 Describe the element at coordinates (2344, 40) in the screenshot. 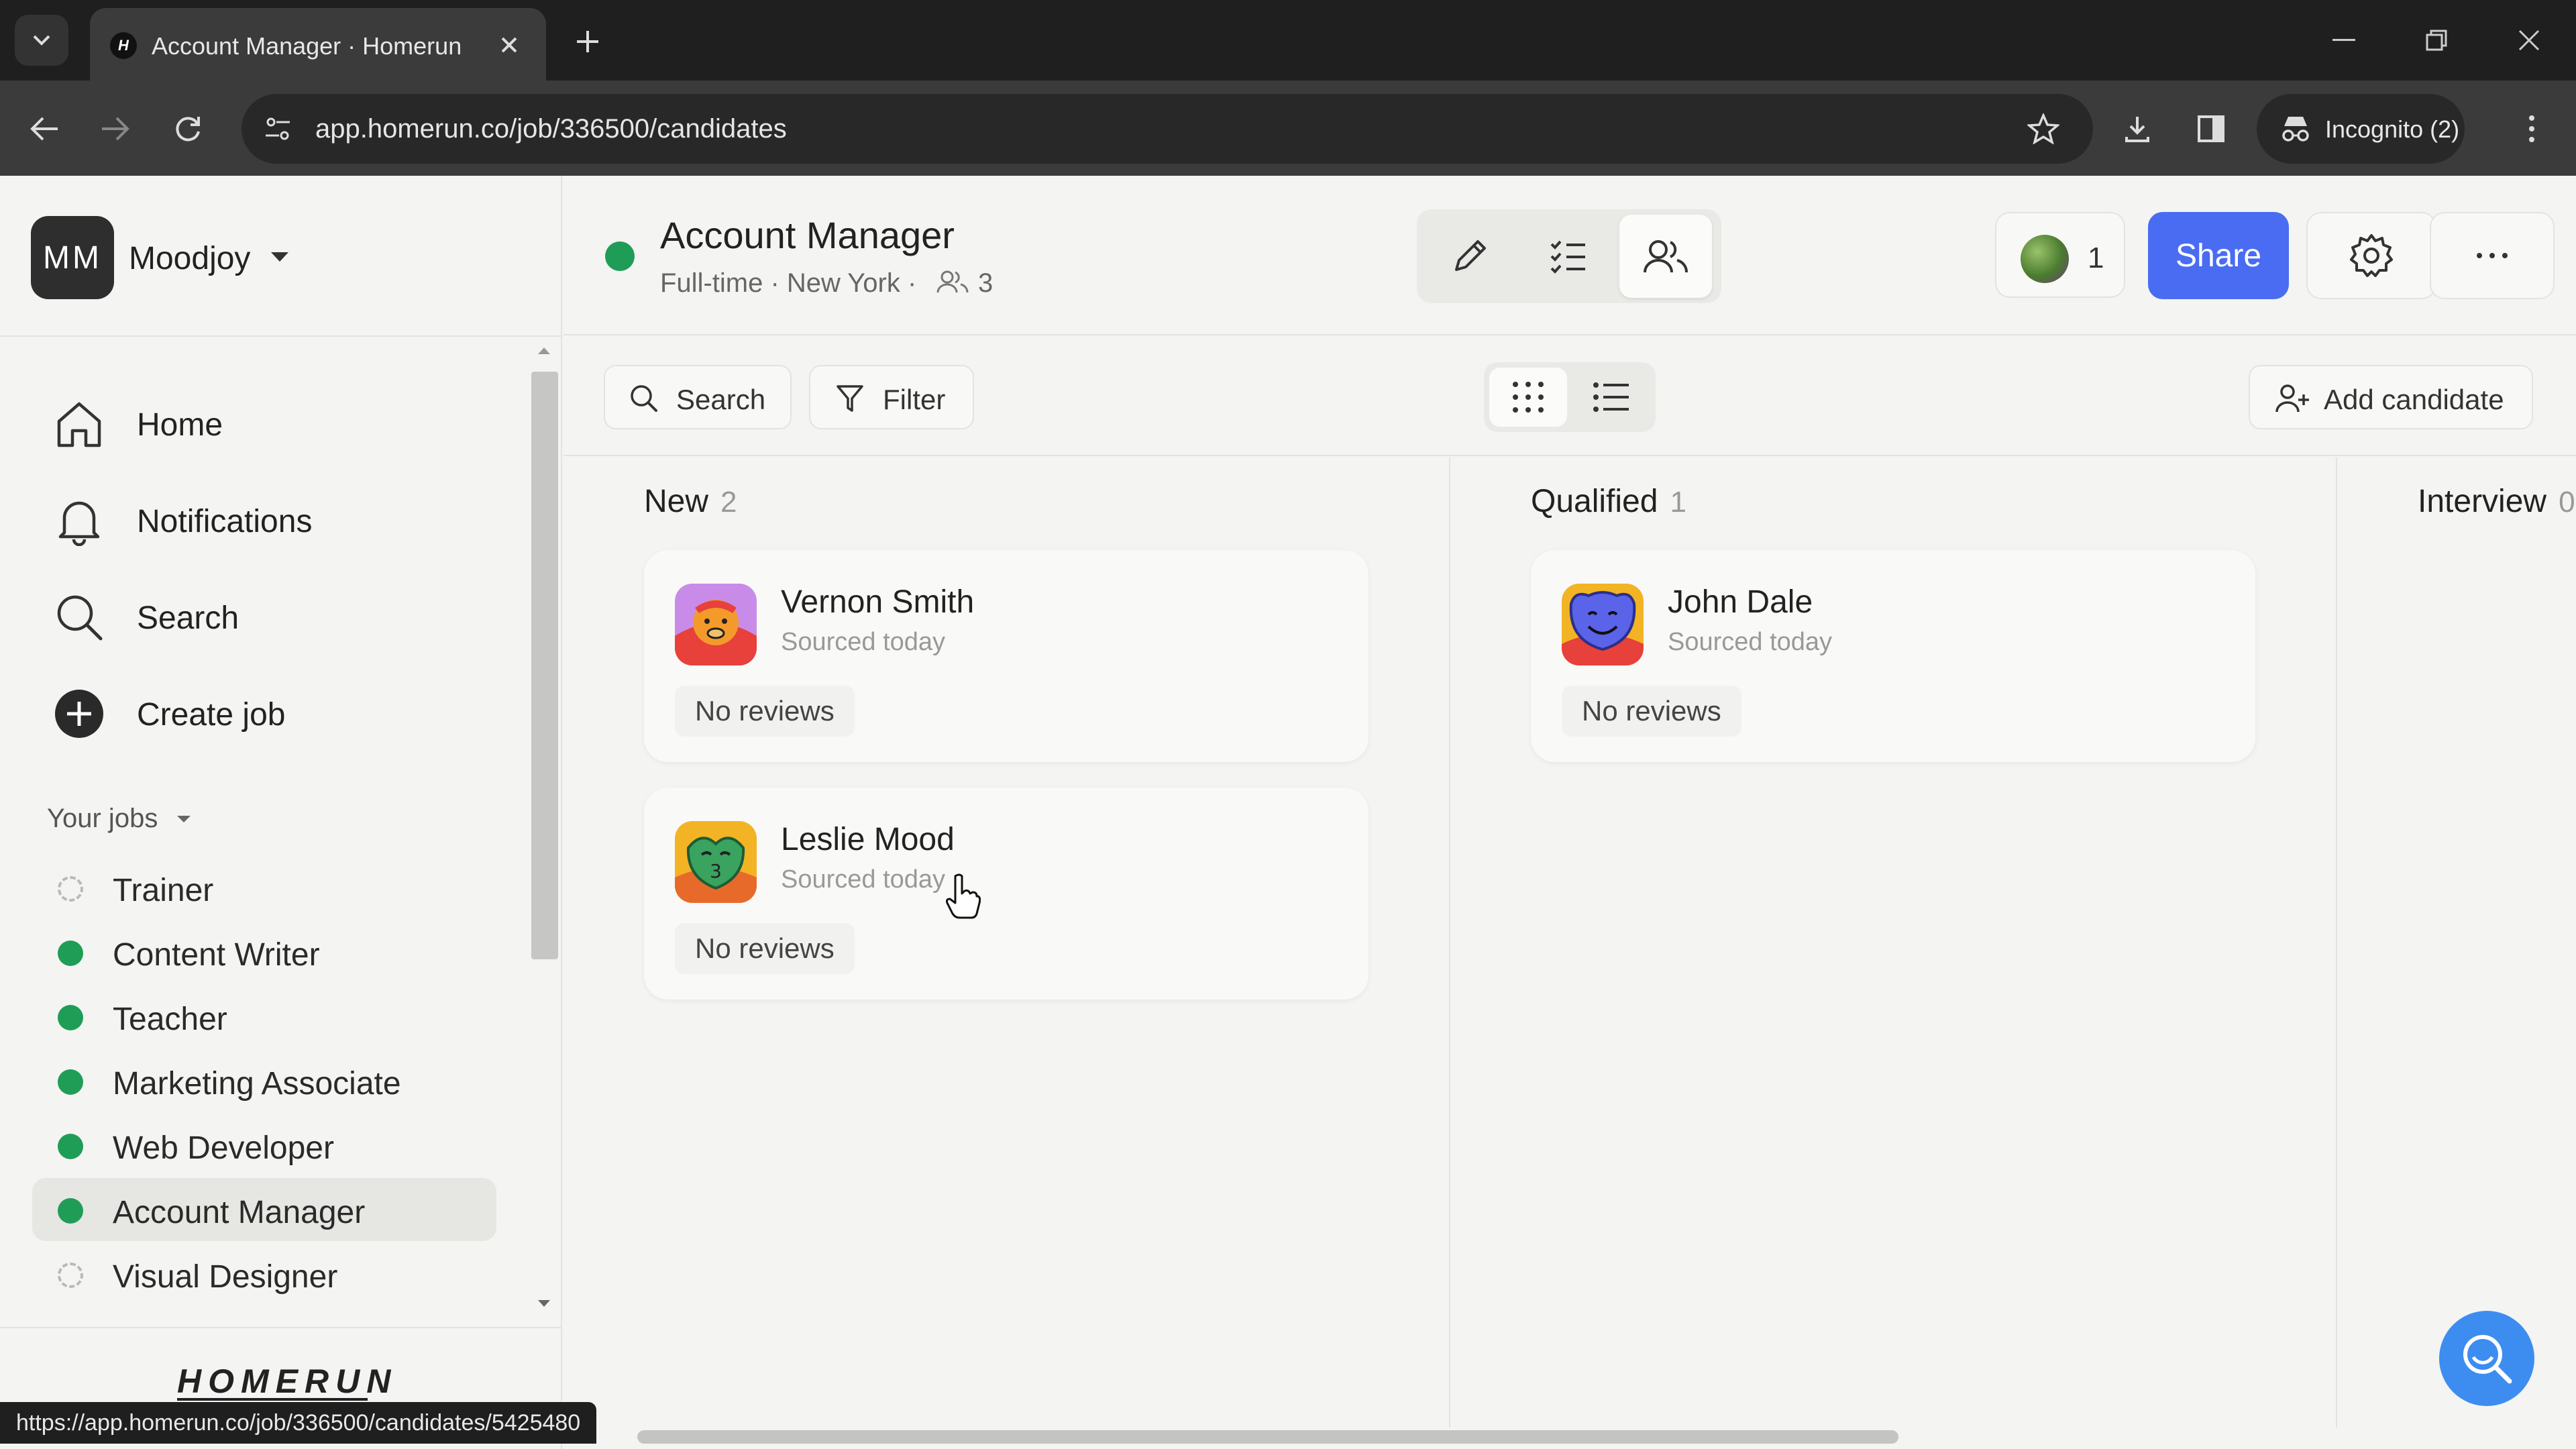

I see `minimize-icon` at that location.